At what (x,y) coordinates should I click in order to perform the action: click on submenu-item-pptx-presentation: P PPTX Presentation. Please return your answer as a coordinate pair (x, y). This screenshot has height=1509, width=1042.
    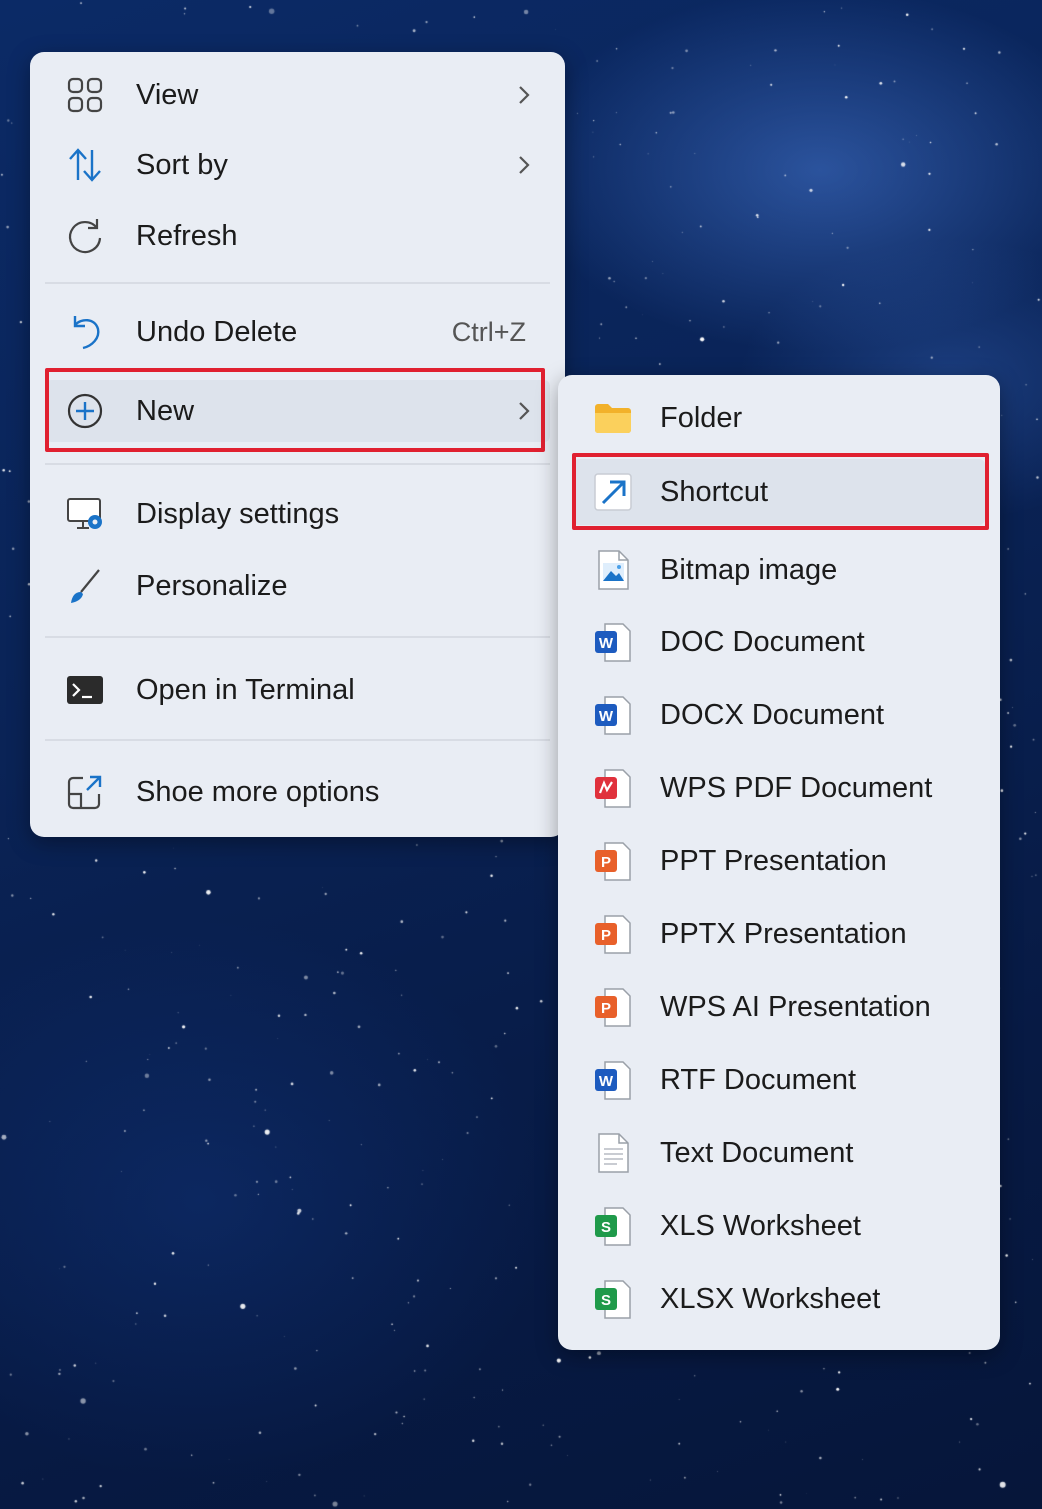
    Looking at the image, I should click on (779, 934).